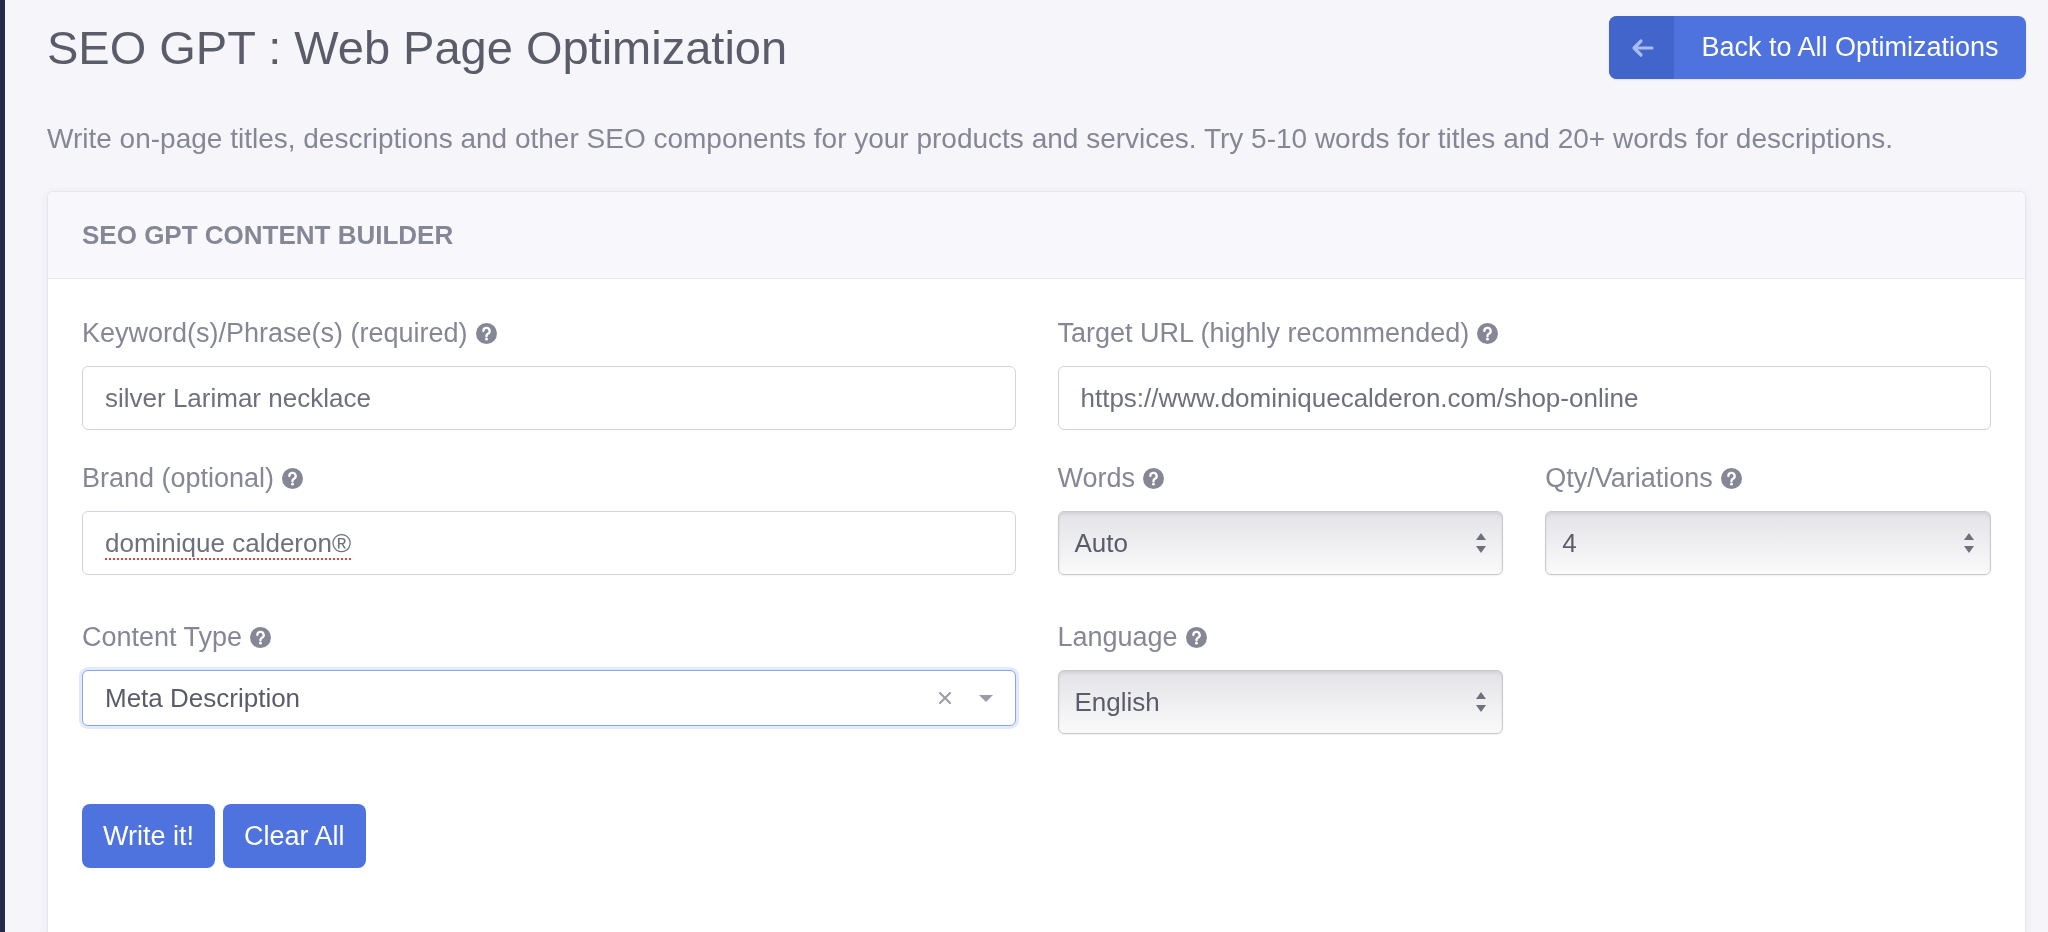 Image resolution: width=2048 pixels, height=932 pixels. What do you see at coordinates (549, 398) in the screenshot?
I see `text-input: silver Larimar necklace` at bounding box center [549, 398].